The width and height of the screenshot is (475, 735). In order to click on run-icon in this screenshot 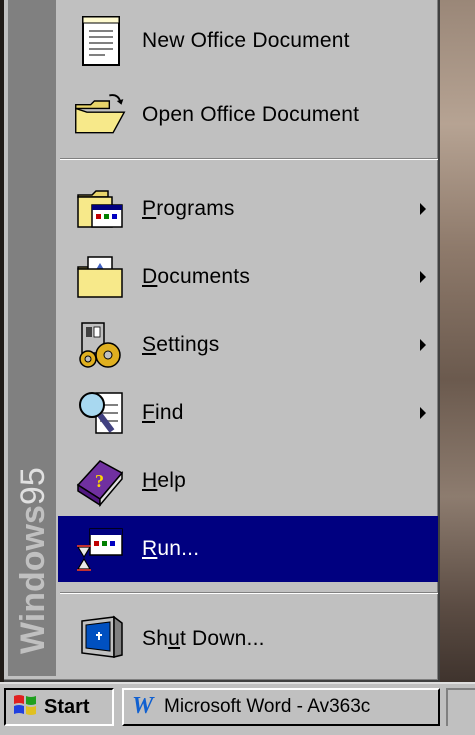, I will do `click(100, 549)`.